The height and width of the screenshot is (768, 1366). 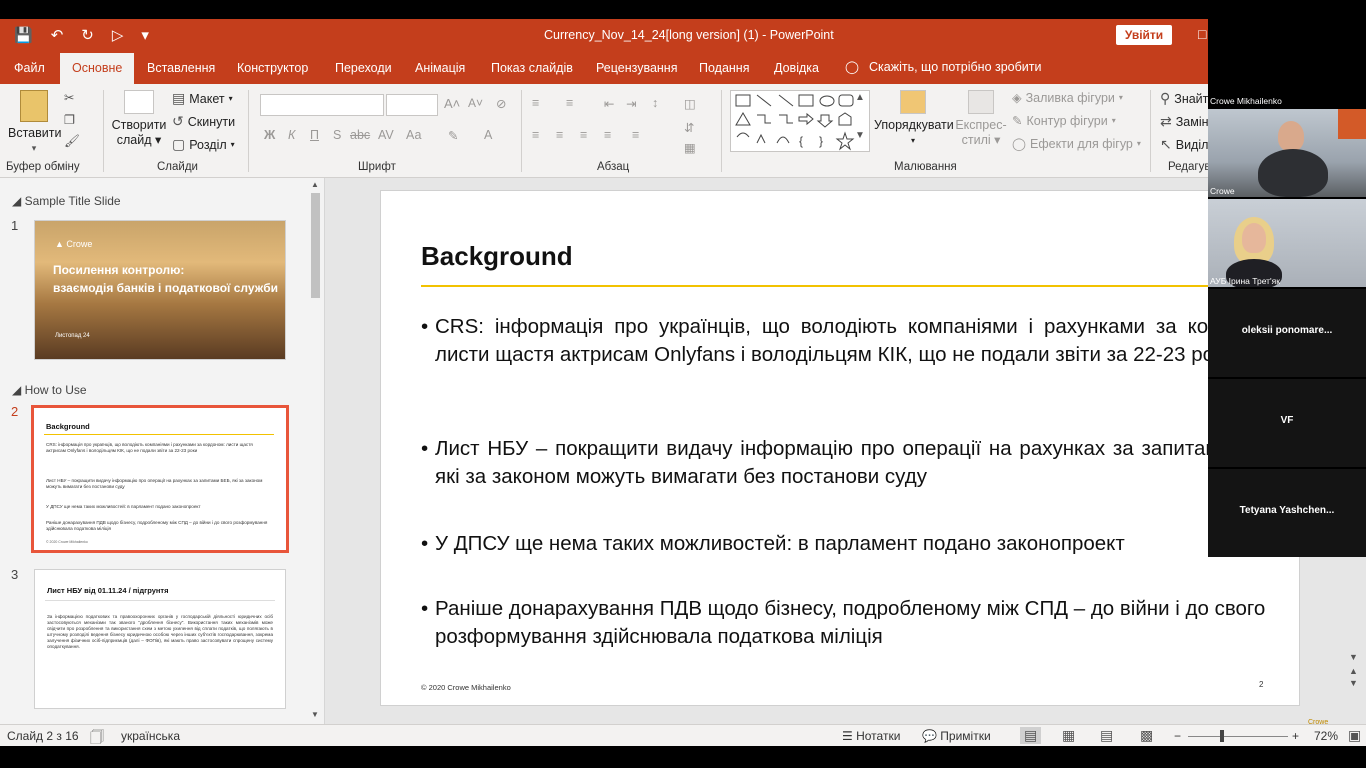 What do you see at coordinates (1287, 243) in the screenshot?
I see `video-tile: АУБ Ірина Трет'як` at bounding box center [1287, 243].